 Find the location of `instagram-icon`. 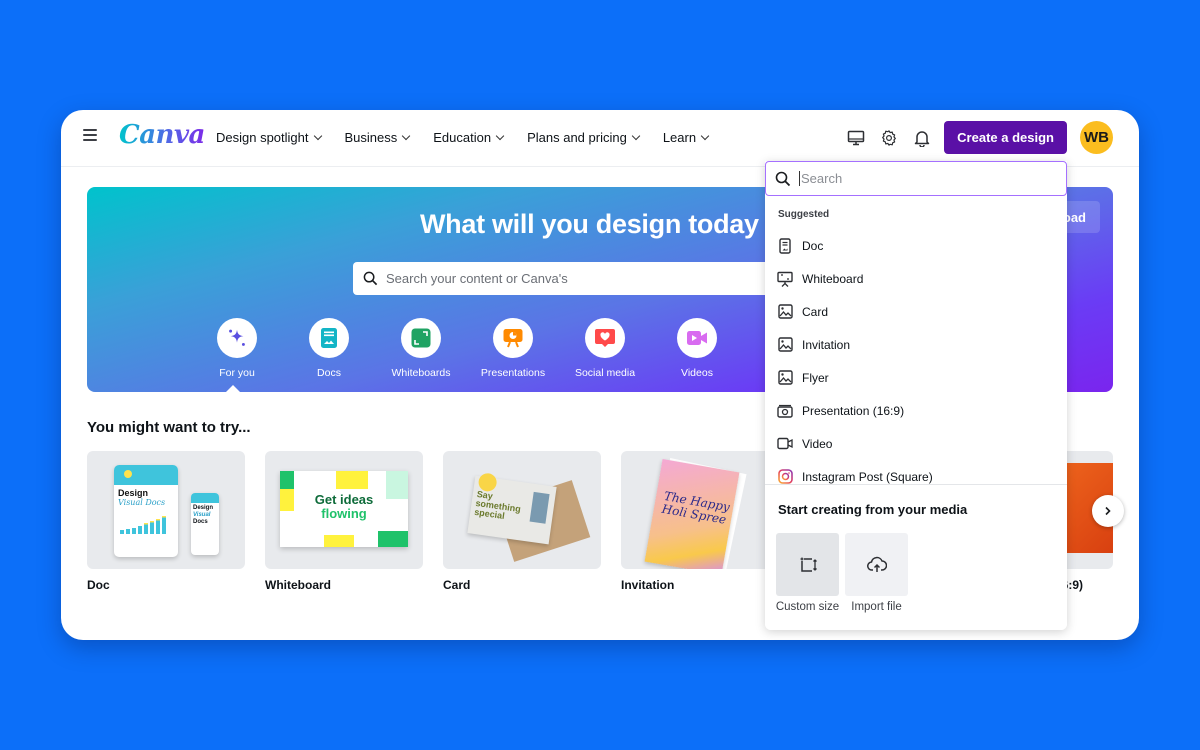

instagram-icon is located at coordinates (785, 477).